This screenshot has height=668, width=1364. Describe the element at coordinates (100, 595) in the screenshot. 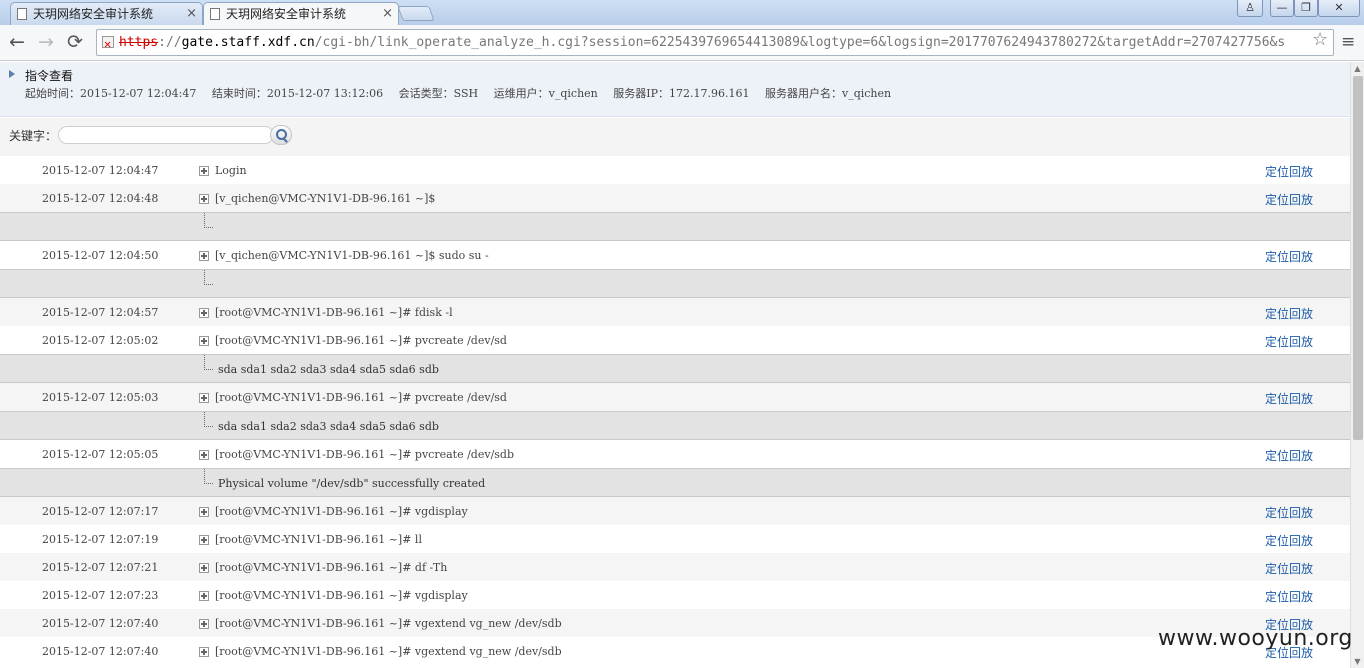

I see `command-time: 2015-12-07 12:07:23` at that location.